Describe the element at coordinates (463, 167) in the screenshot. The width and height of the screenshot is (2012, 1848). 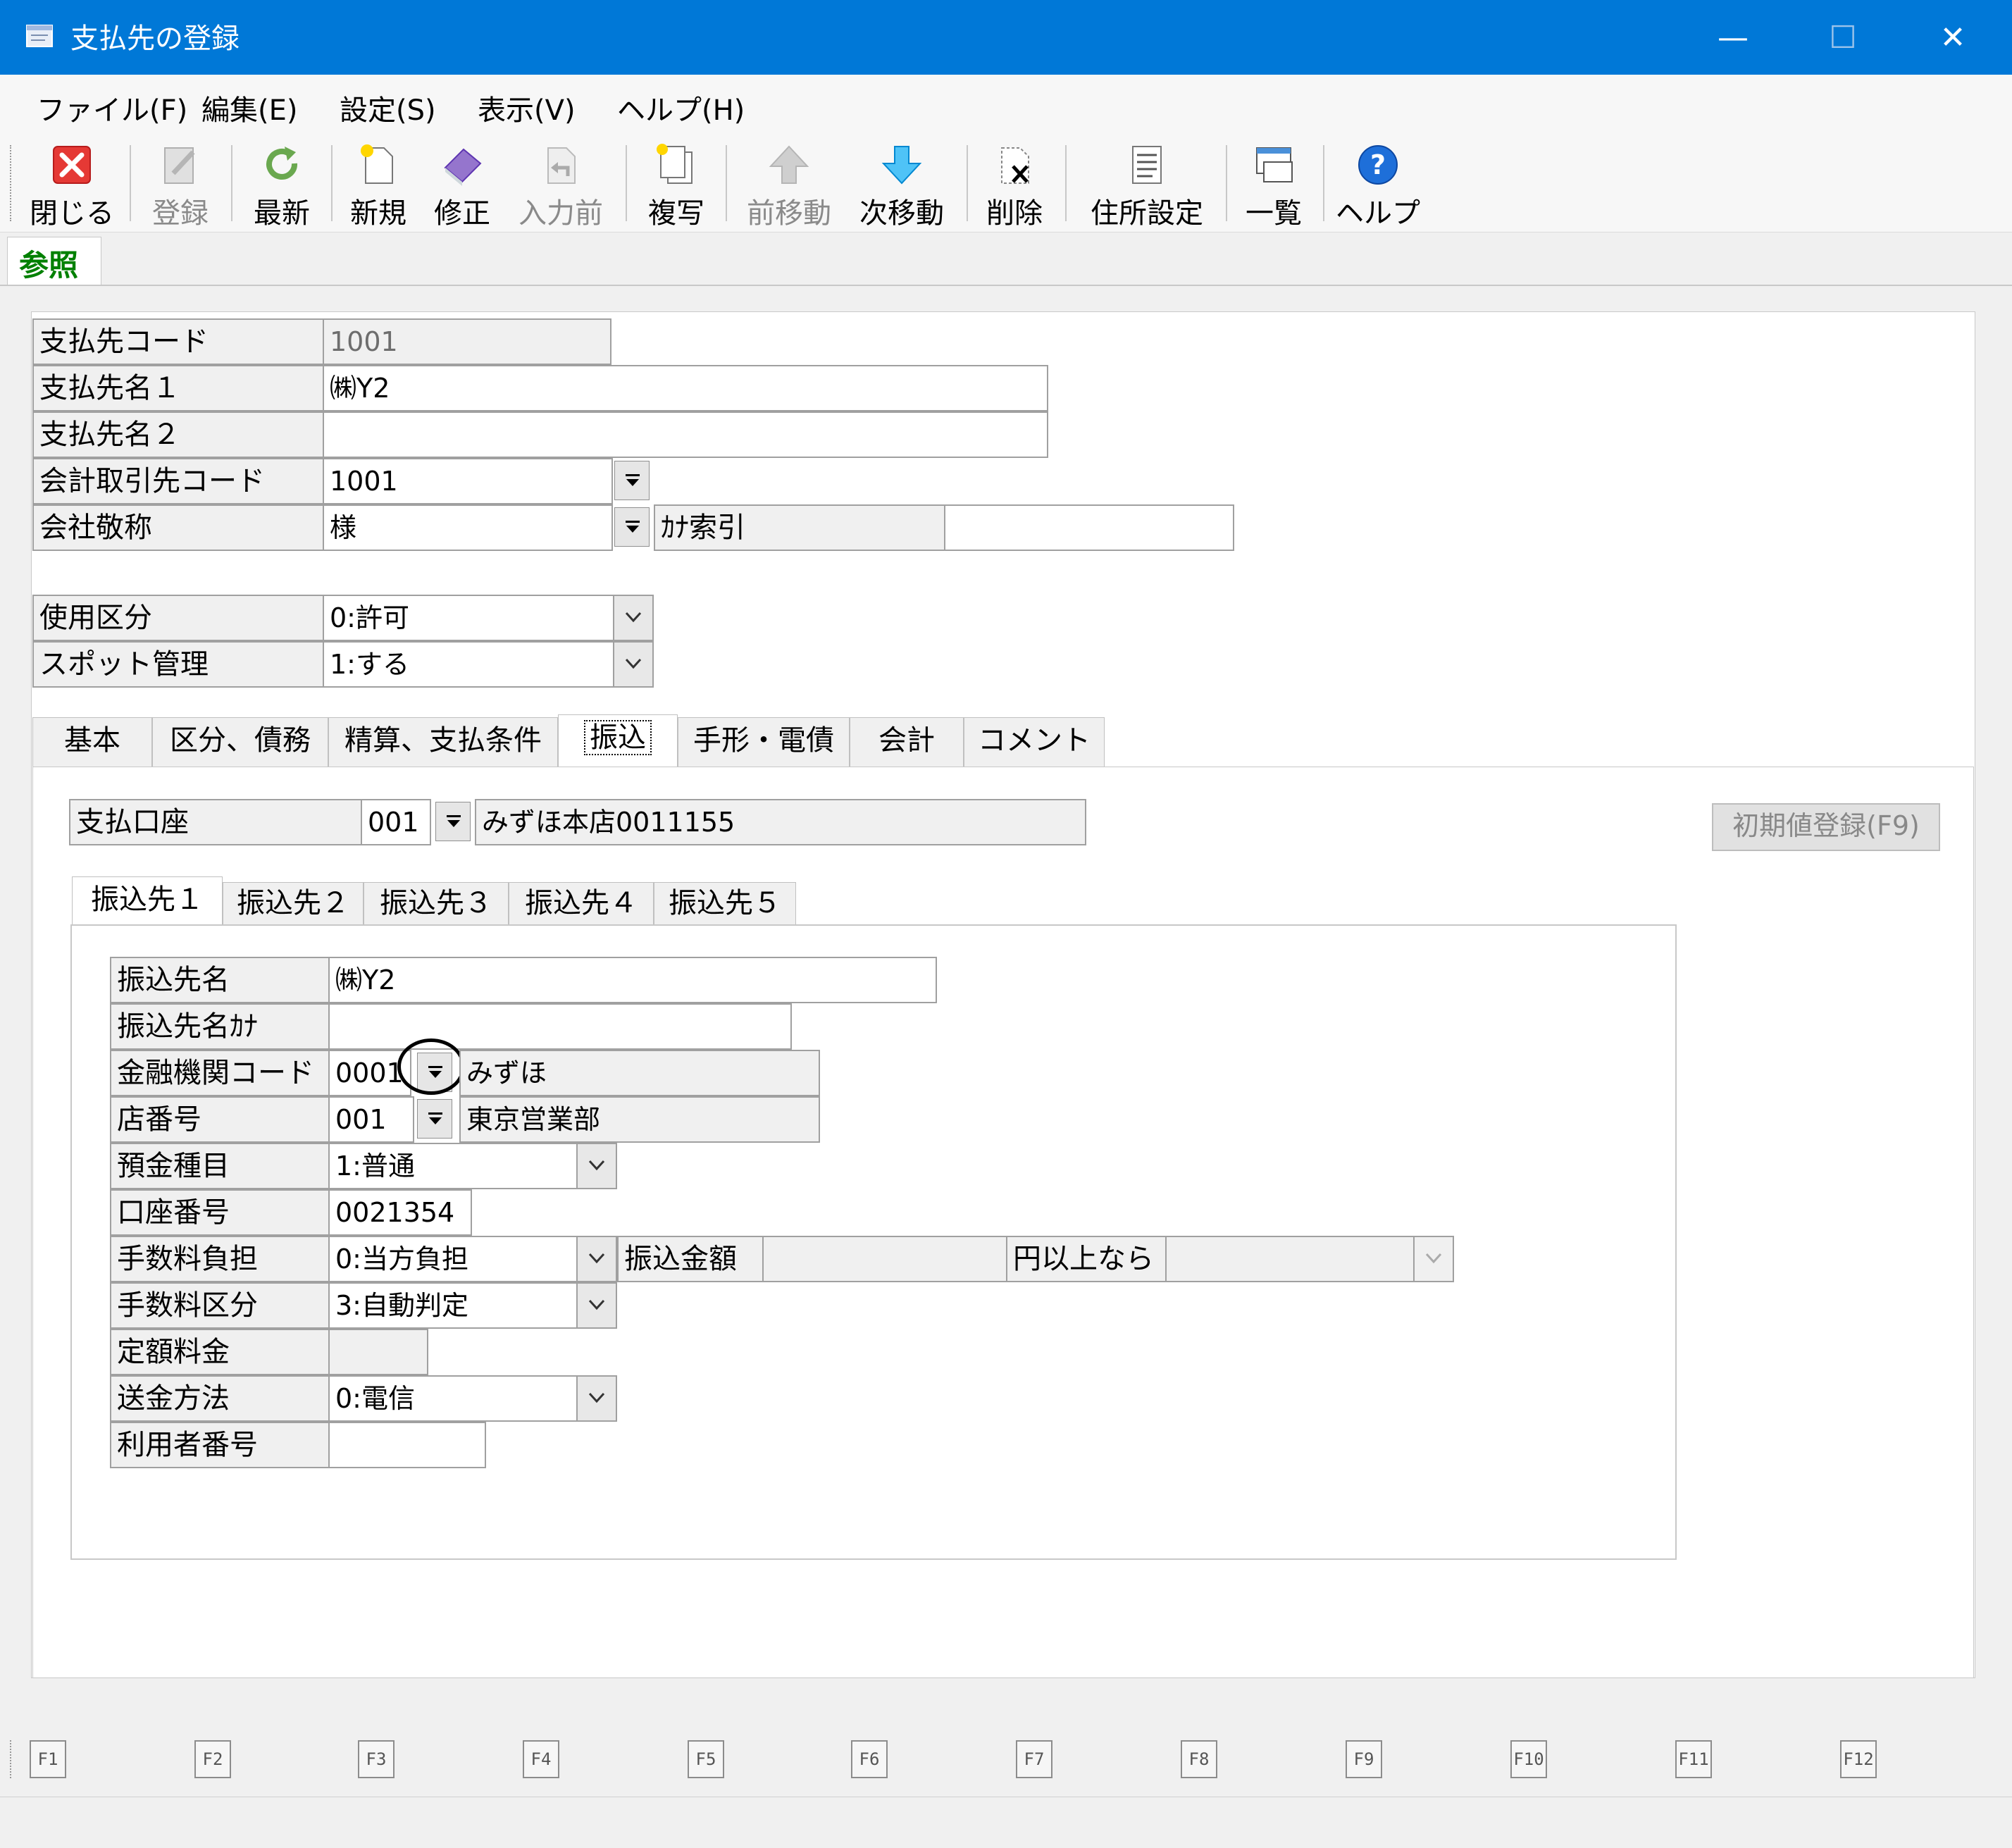
I see `eraser-icon` at that location.